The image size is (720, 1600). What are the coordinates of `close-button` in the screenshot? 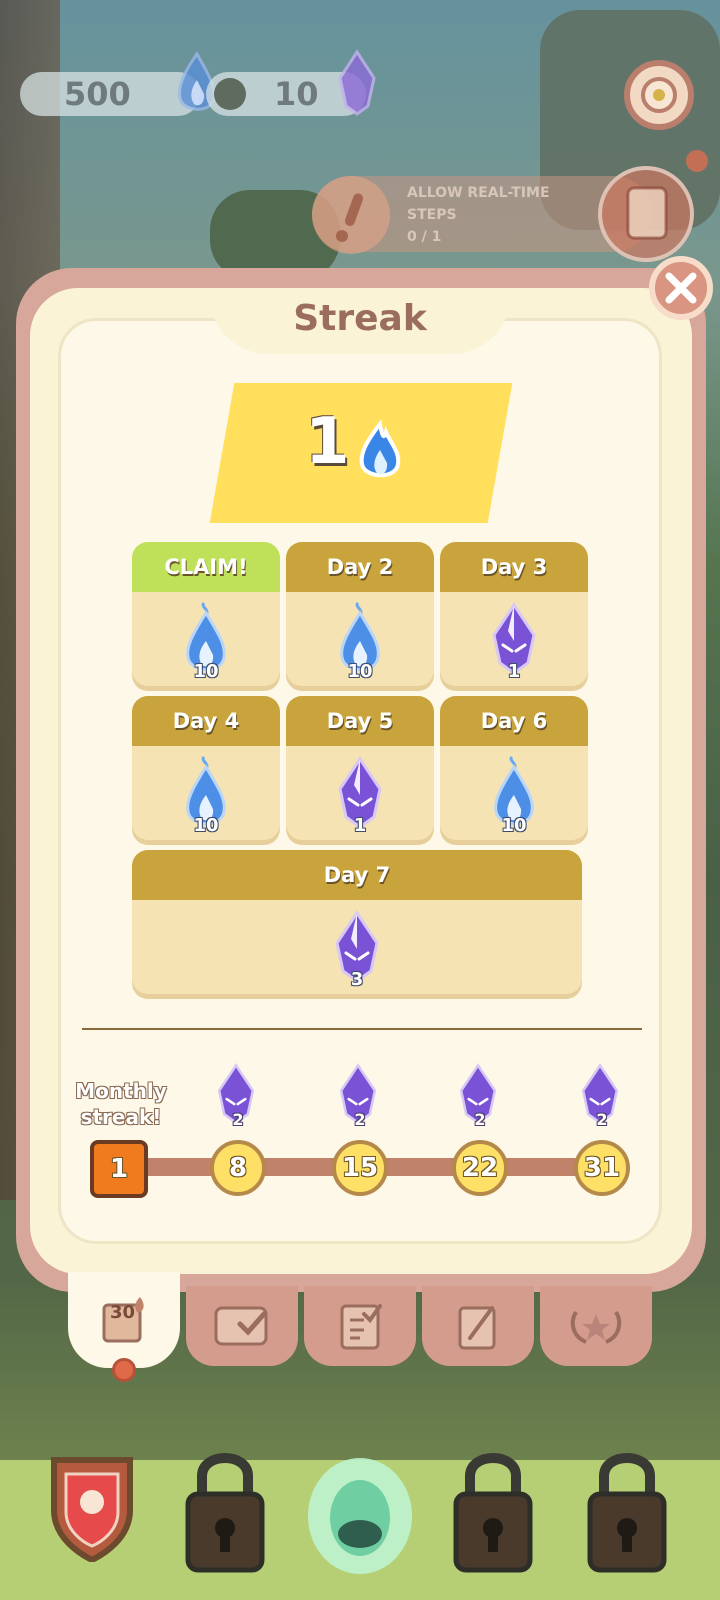 It's located at (681, 288).